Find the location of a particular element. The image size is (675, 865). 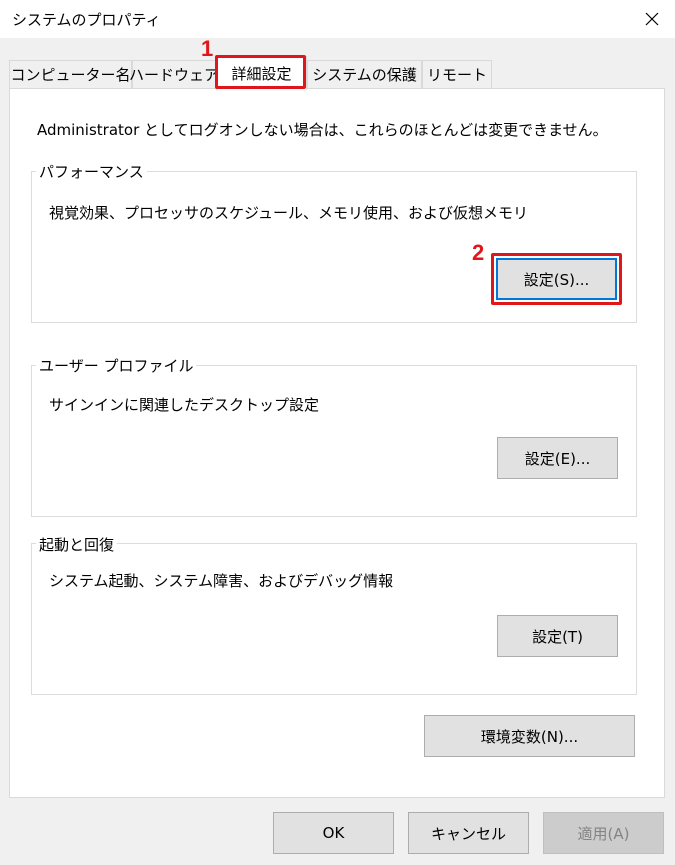

tab-system-protection: システムの保護 is located at coordinates (364, 74).